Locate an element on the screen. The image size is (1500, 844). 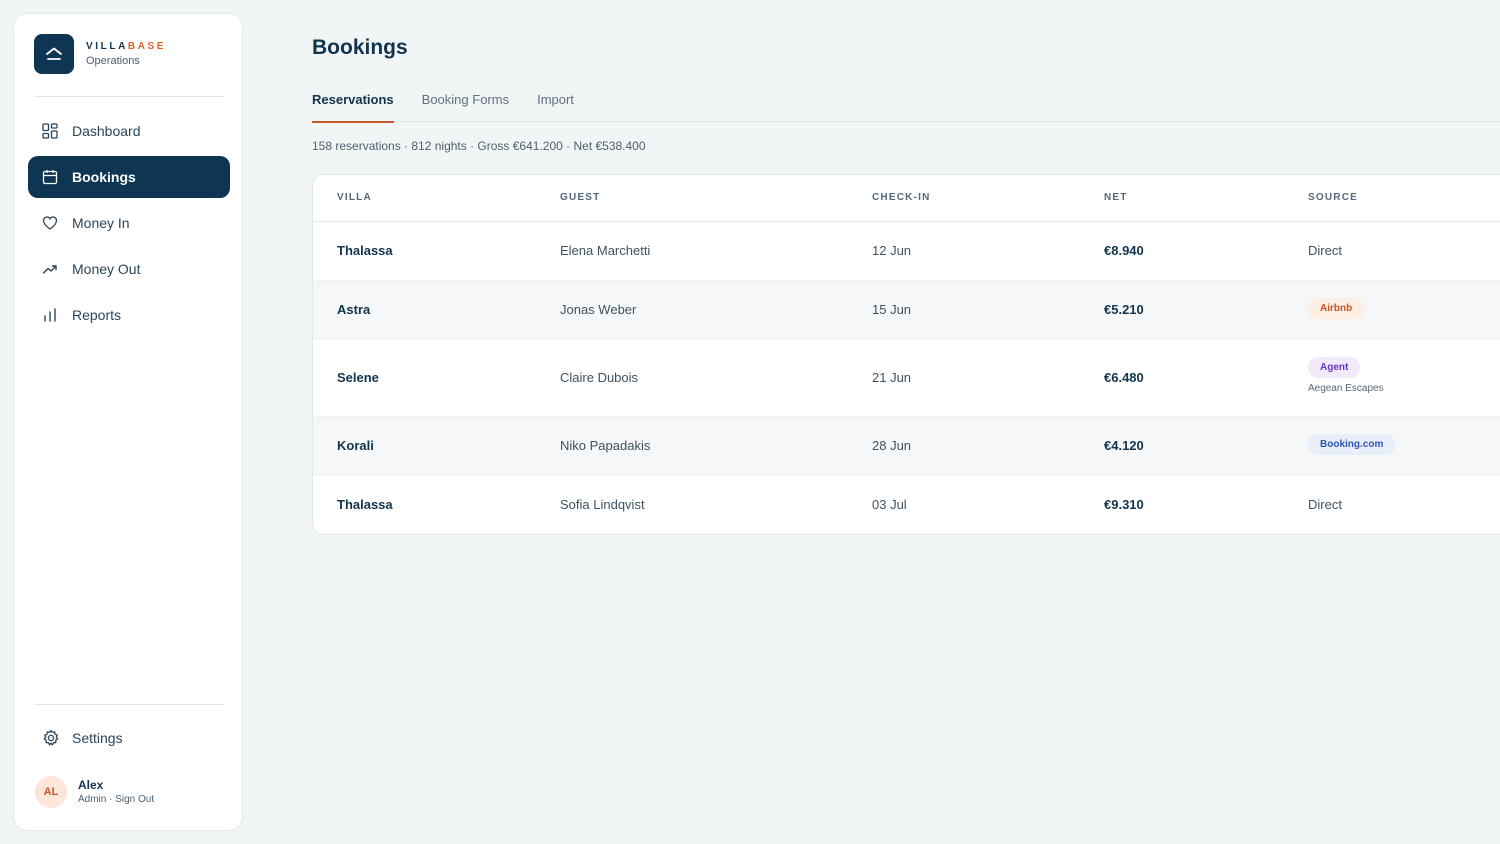
bar-chart-icon is located at coordinates (50, 315).